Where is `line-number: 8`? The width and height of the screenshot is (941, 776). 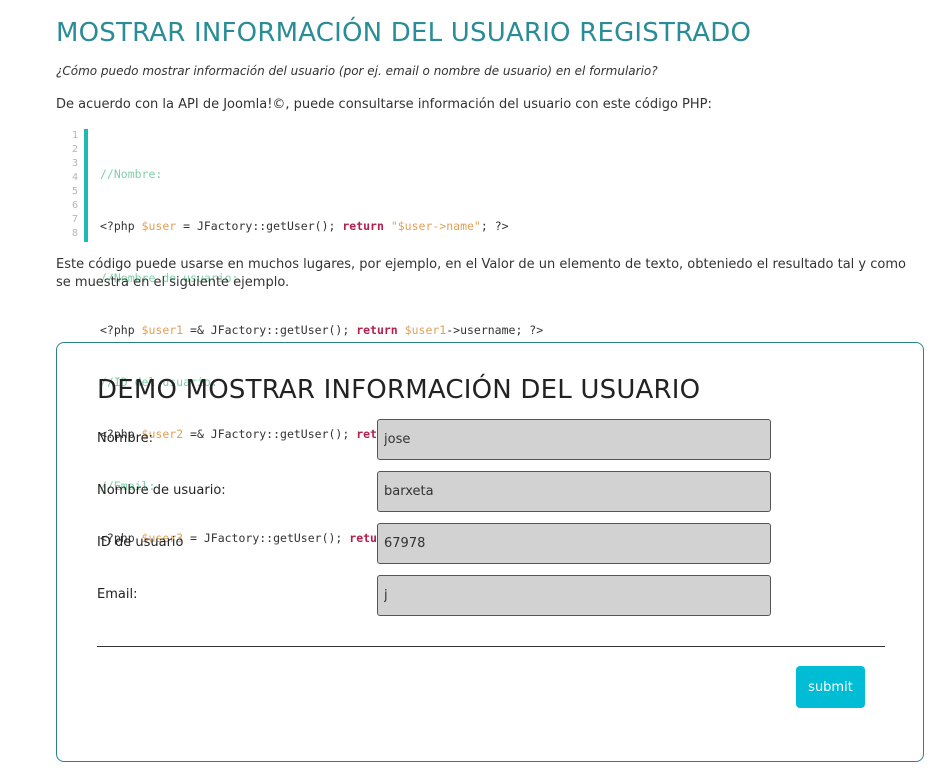
line-number: 8 is located at coordinates (74, 233).